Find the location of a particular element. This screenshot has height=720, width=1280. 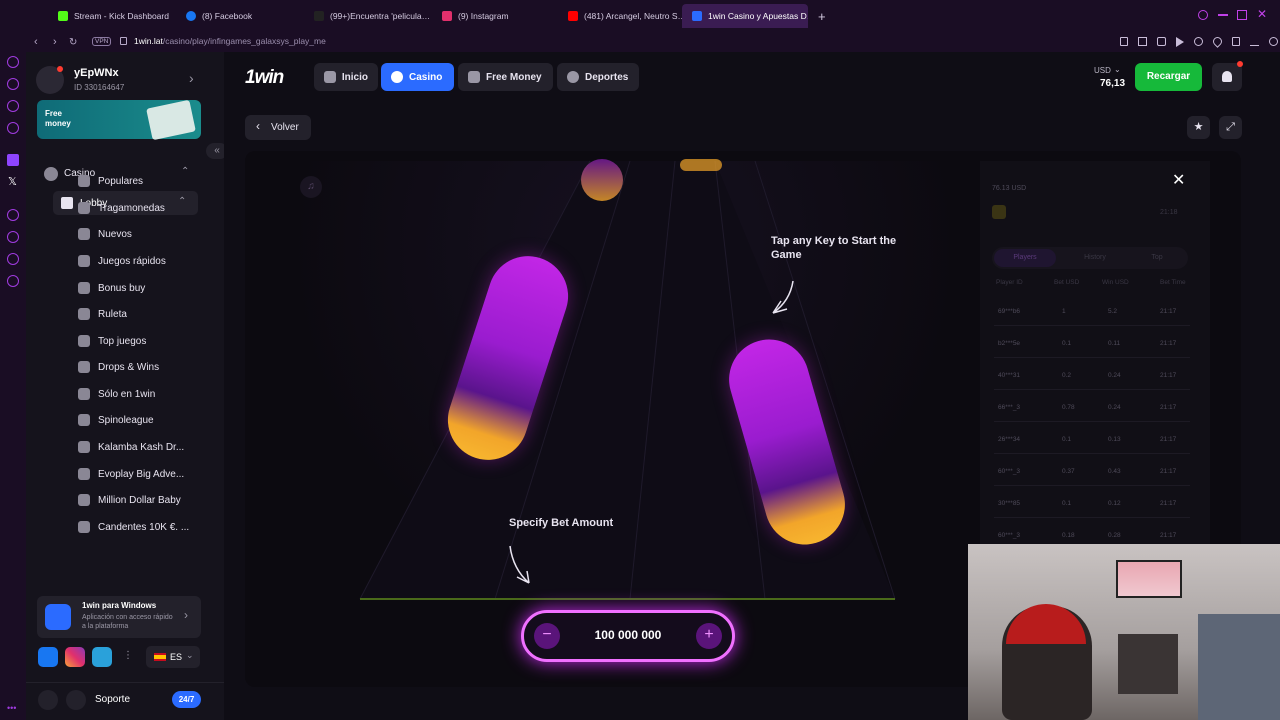

trophy-icon is located at coordinates (84, 341).